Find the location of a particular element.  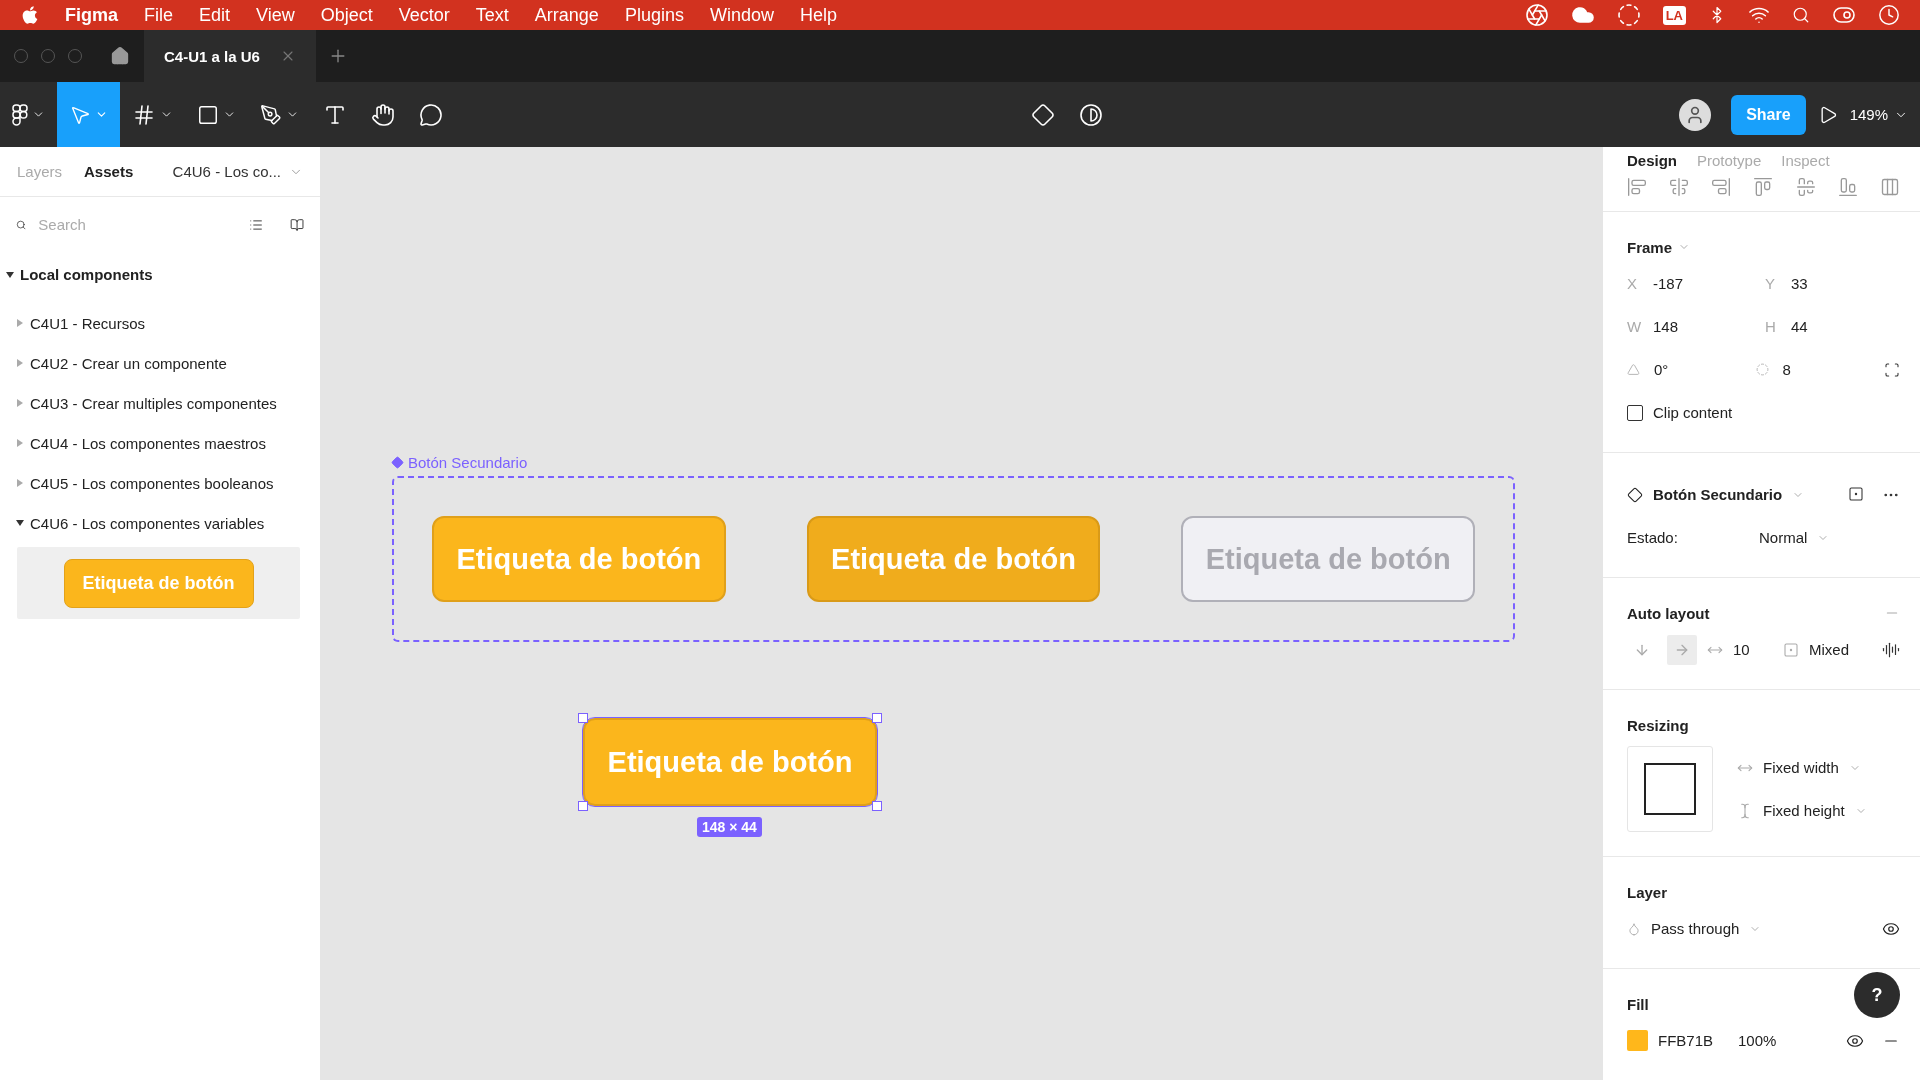

component-group: C4U1 - Recursos is located at coordinates (88, 323).